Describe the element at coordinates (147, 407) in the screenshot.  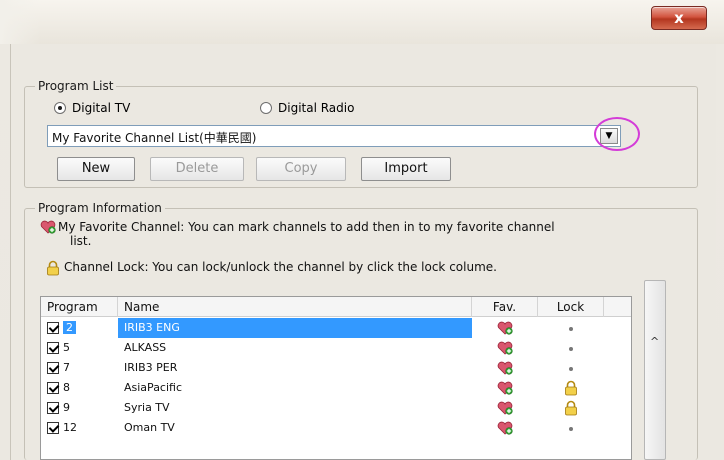
I see `channel-name: Syria TV` at that location.